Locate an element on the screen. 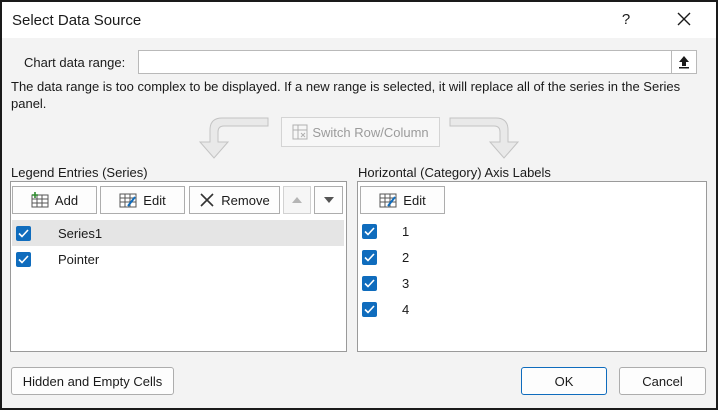 The width and height of the screenshot is (718, 418). series-row: Pointer is located at coordinates (178, 259).